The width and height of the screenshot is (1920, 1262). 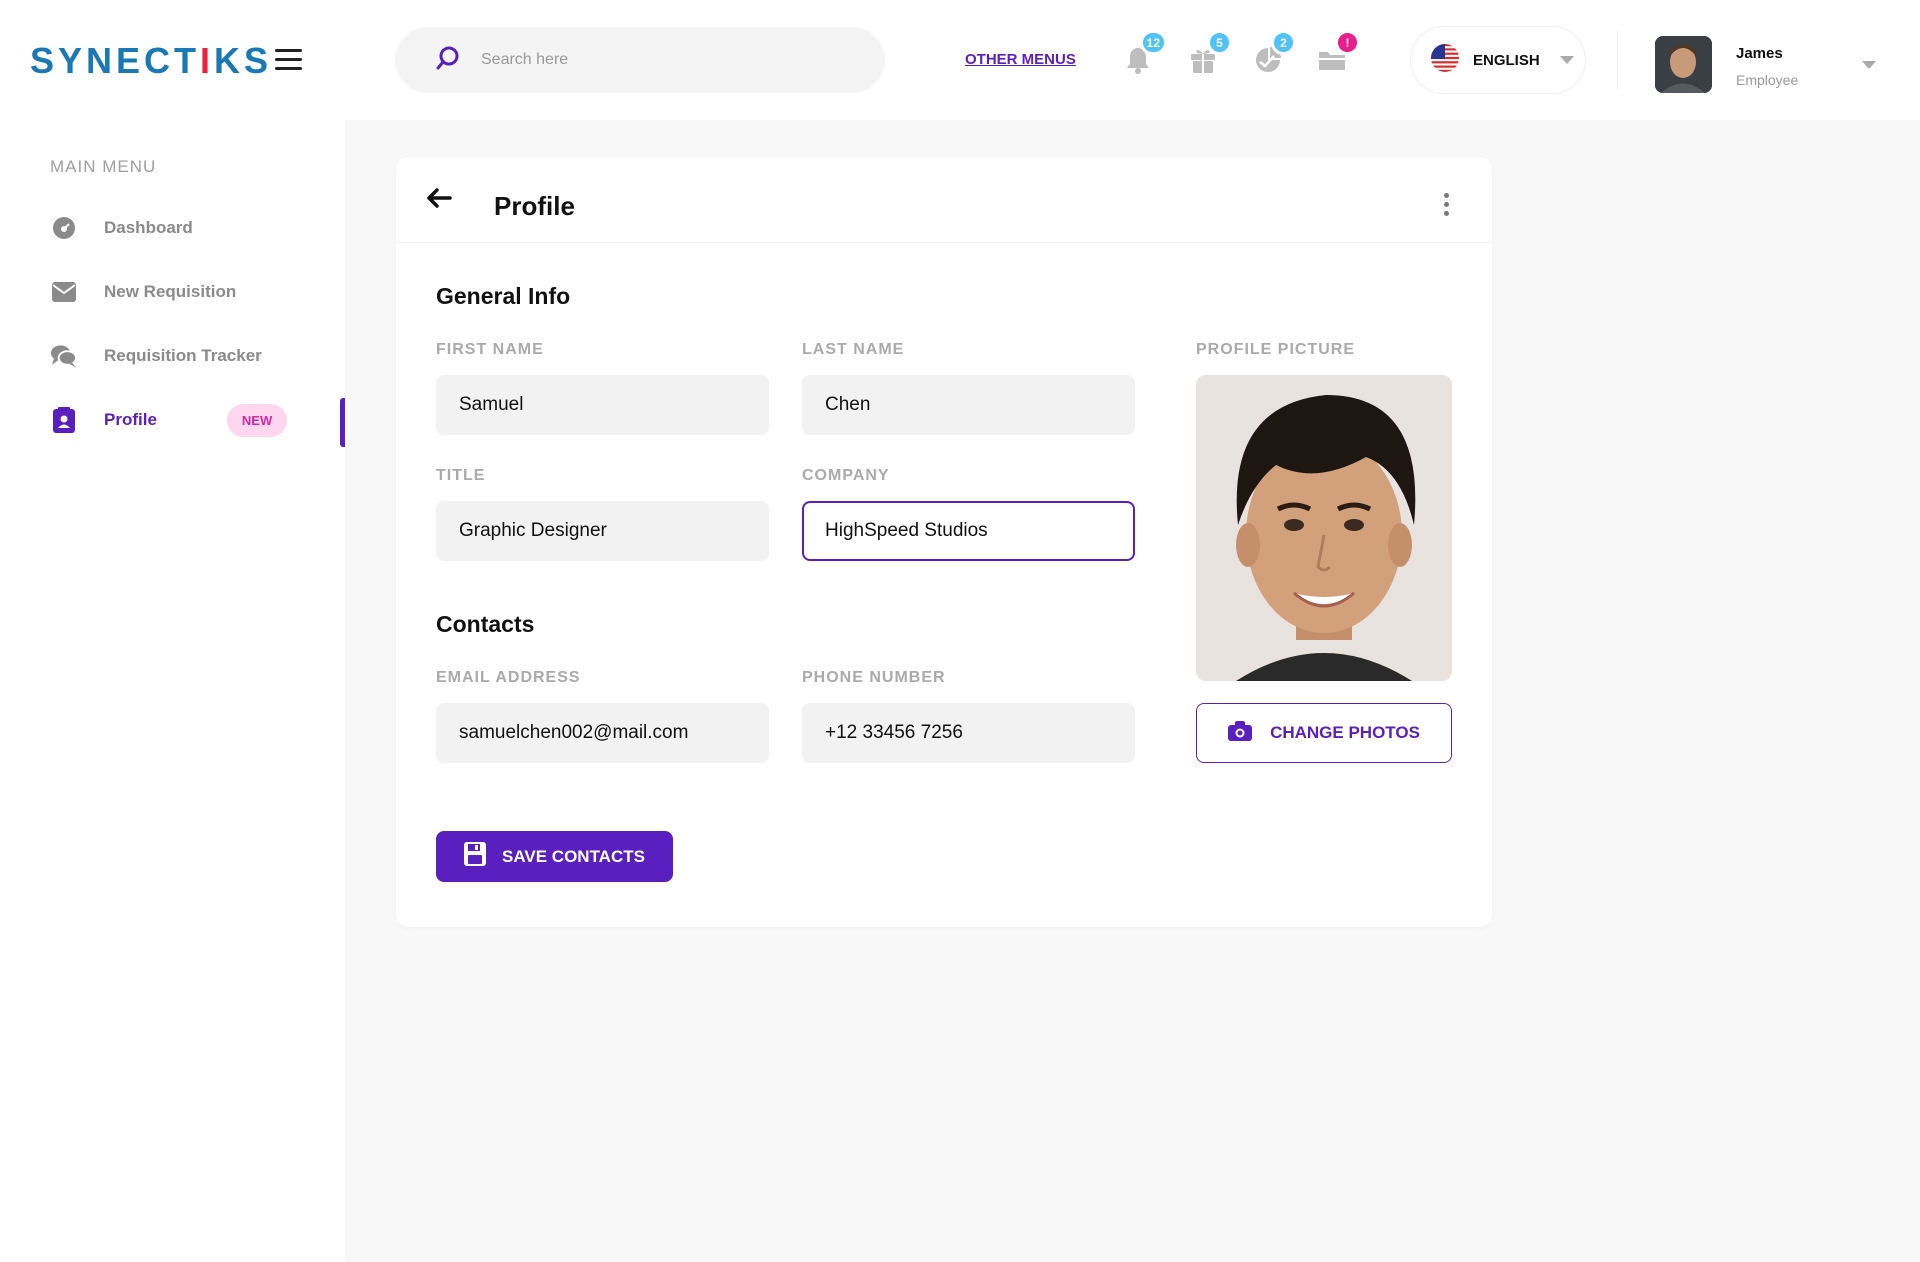 I want to click on dashboard-icon, so click(x=63, y=228).